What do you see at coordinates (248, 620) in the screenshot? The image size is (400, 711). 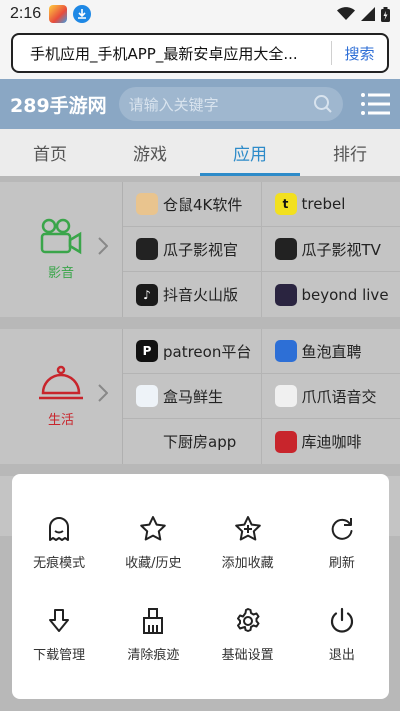 I see `gear-icon` at bounding box center [248, 620].